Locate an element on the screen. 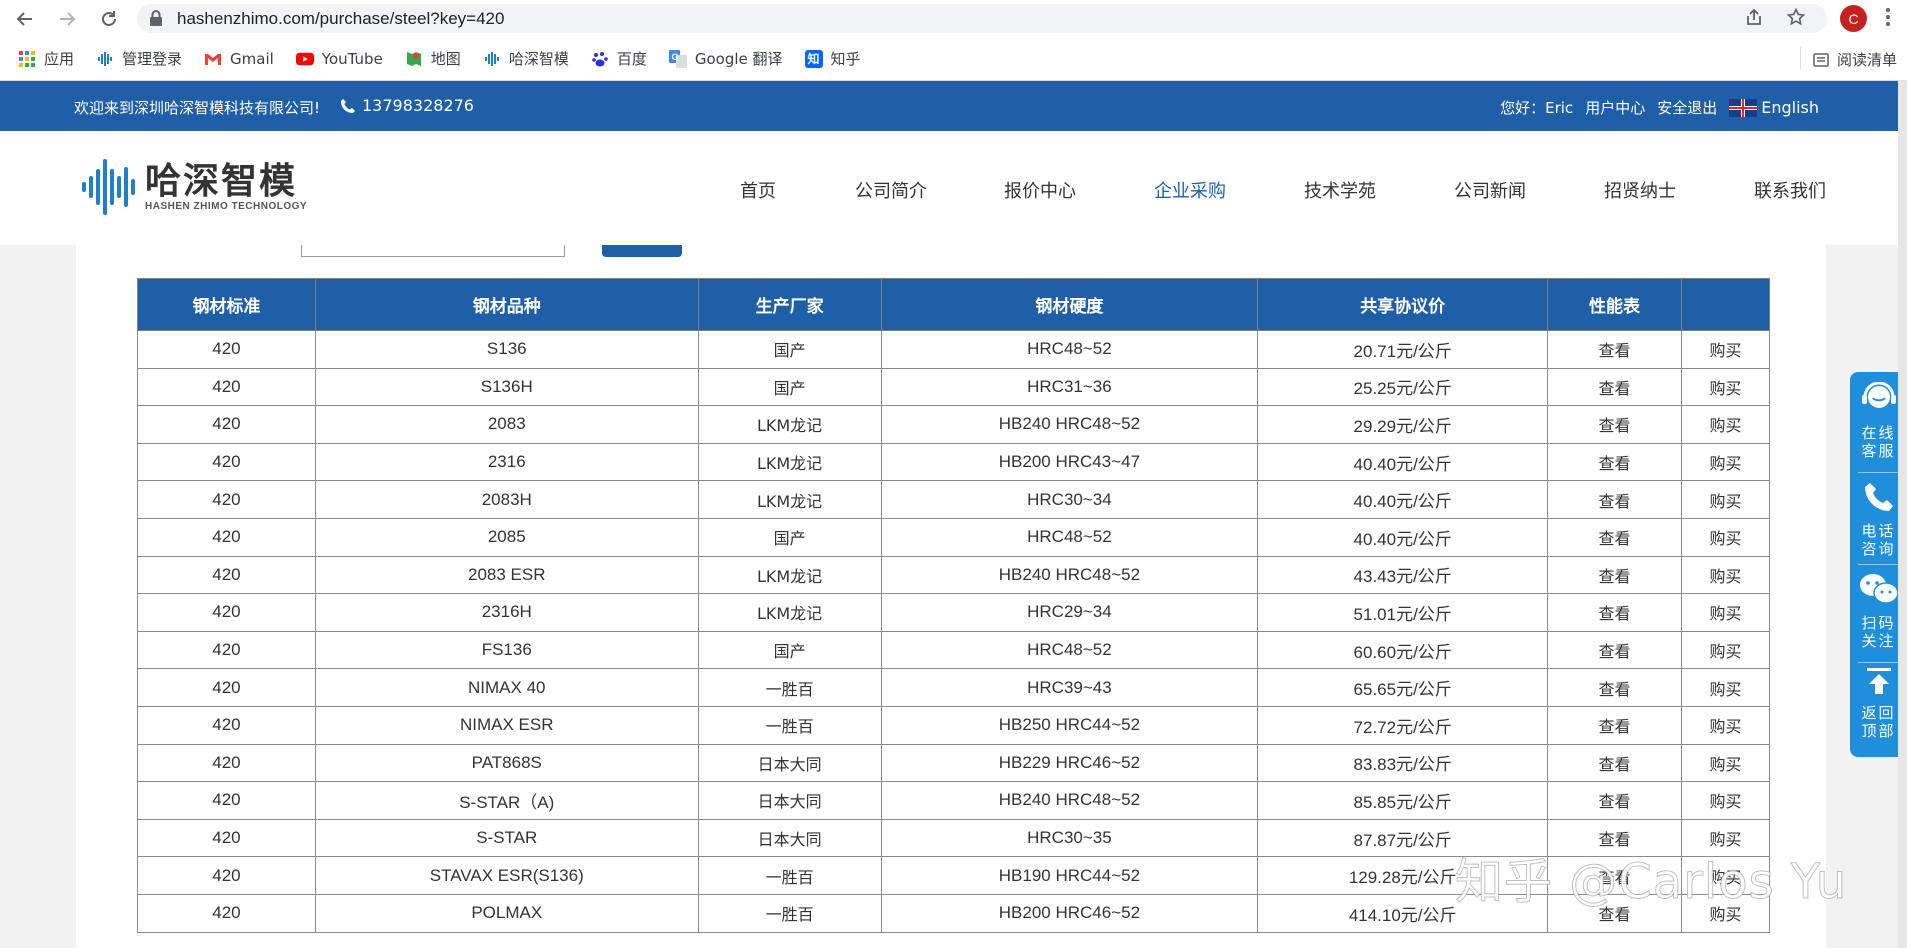 The height and width of the screenshot is (948, 1907). browser-menu-icon is located at coordinates (1888, 18).